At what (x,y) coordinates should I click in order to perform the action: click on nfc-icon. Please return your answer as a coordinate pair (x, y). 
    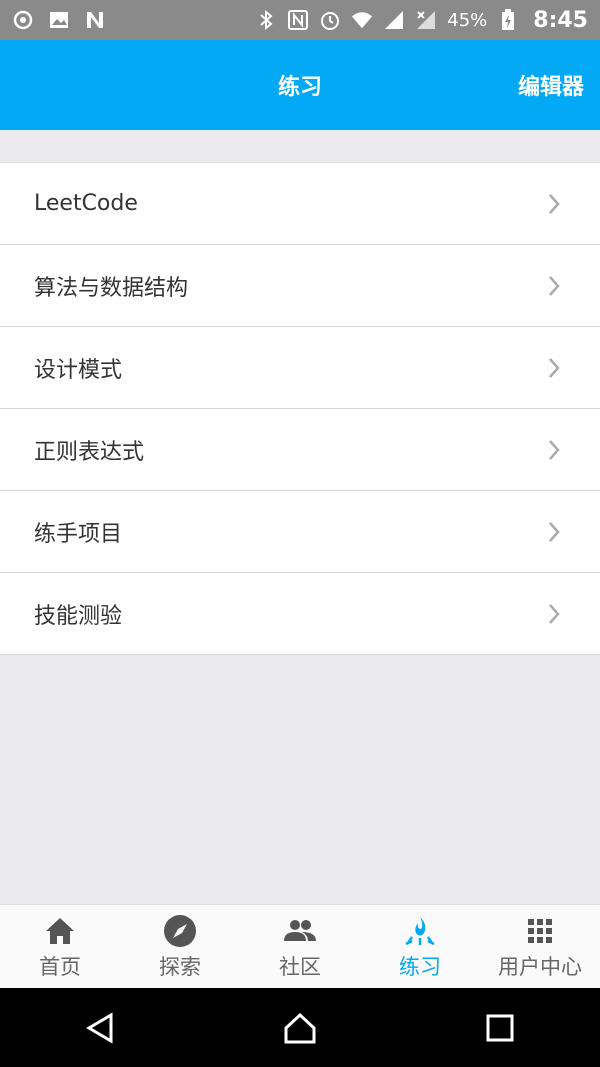
    Looking at the image, I should click on (298, 20).